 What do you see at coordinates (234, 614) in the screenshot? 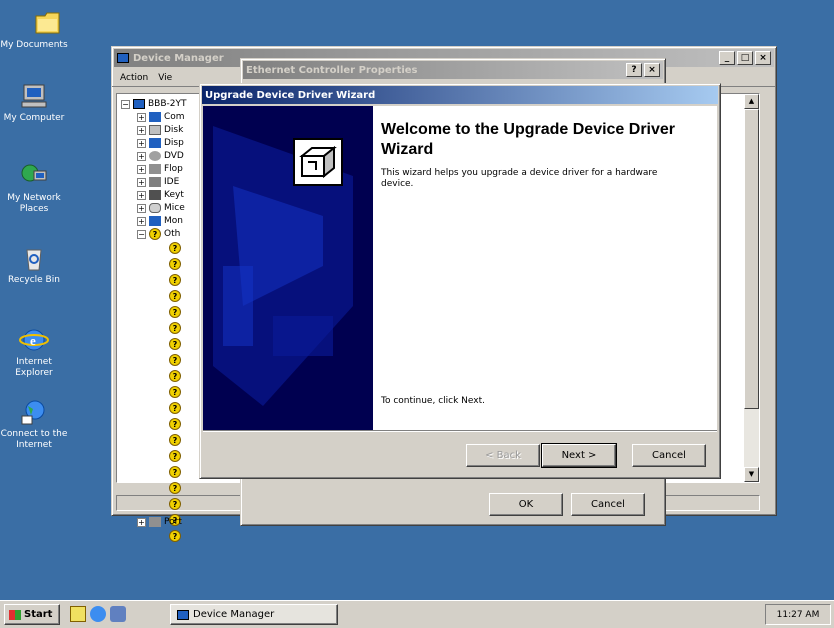
I see `taskbar-item-label: Device Manager` at bounding box center [234, 614].